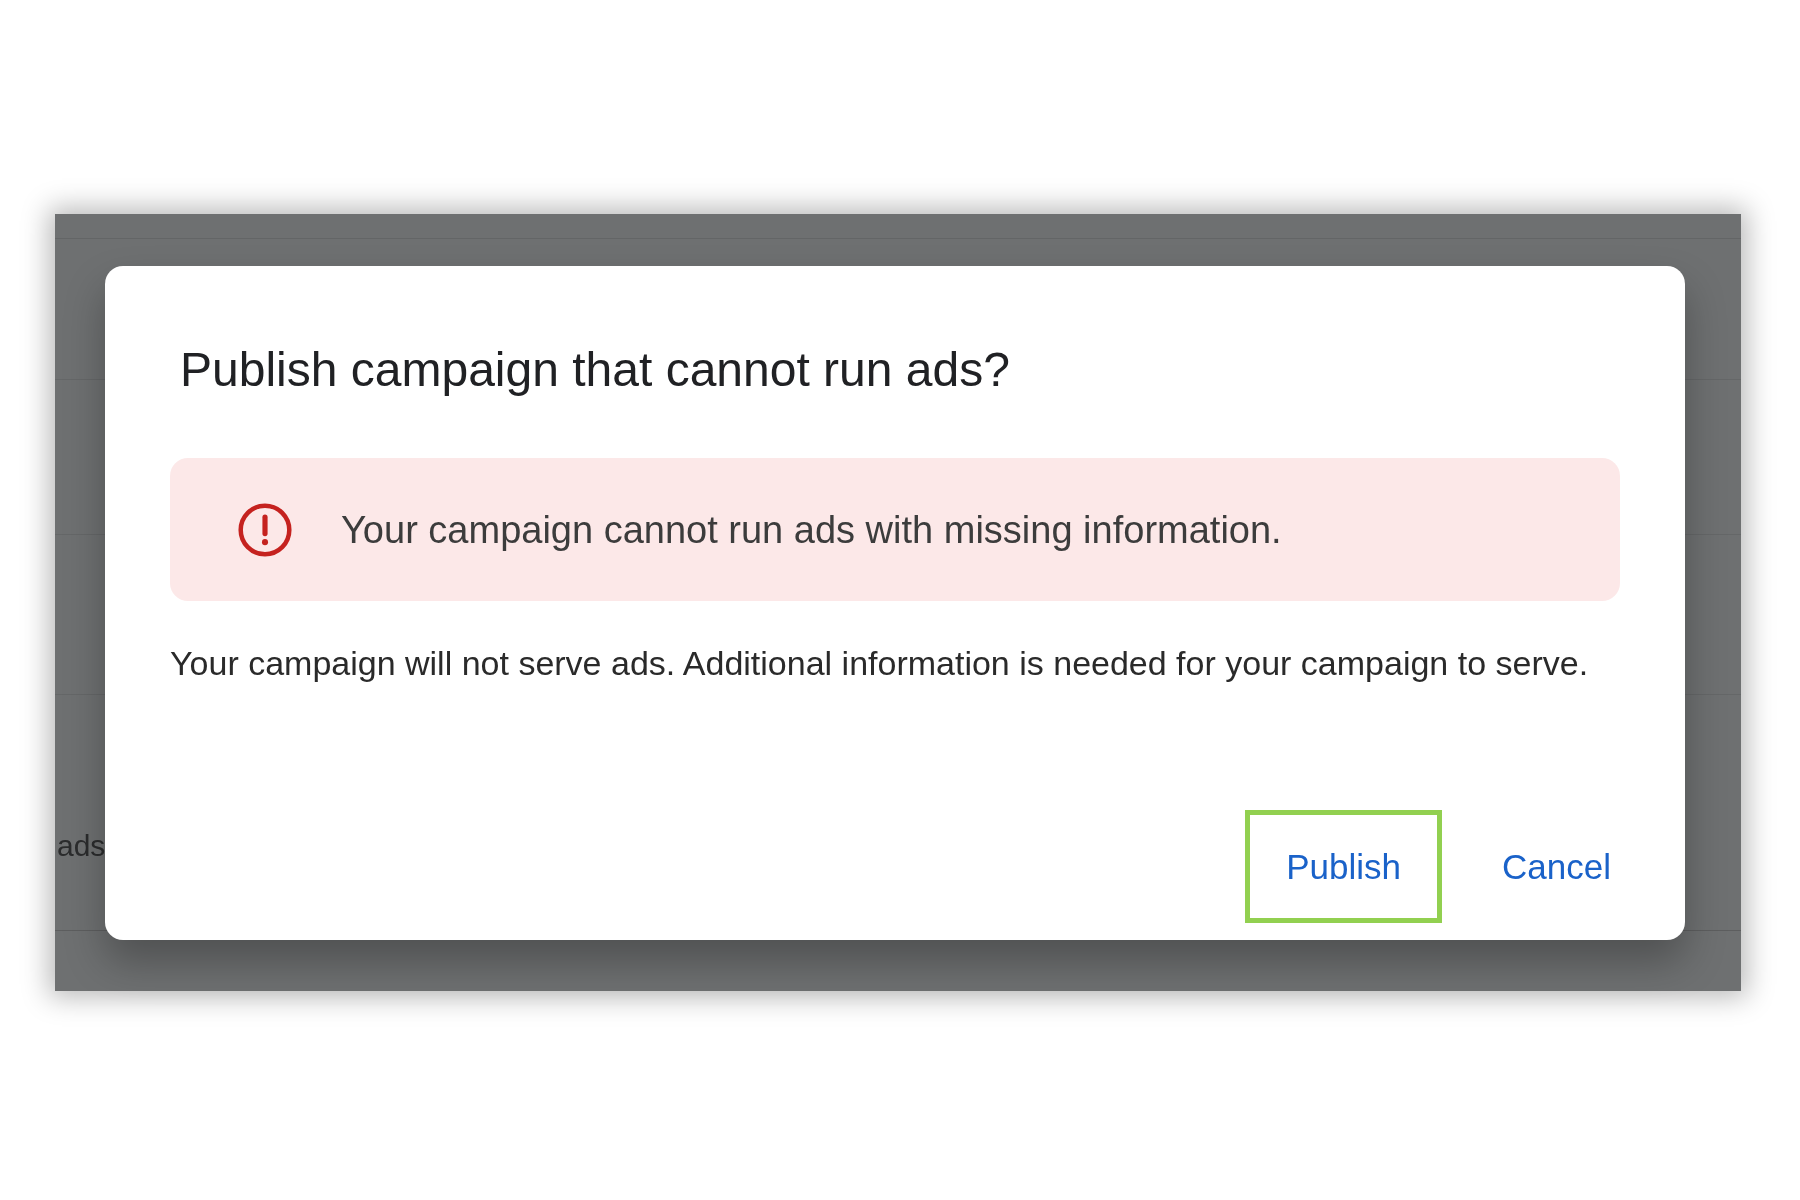  What do you see at coordinates (595, 370) in the screenshot?
I see `dialog-title: Publish campaign that cannot run ads?` at bounding box center [595, 370].